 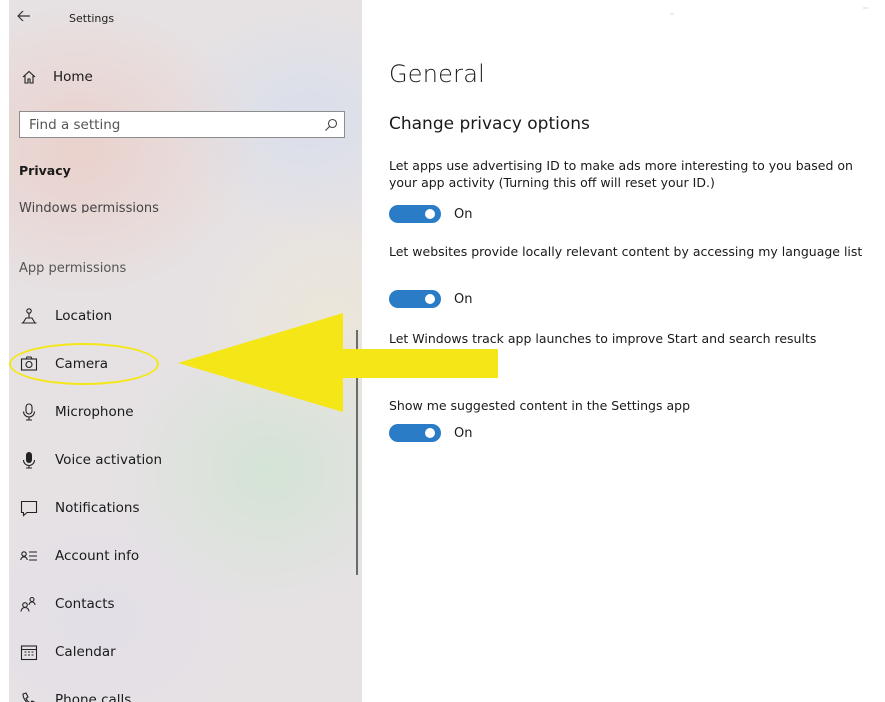 I want to click on back-arrow-icon, so click(x=24, y=17).